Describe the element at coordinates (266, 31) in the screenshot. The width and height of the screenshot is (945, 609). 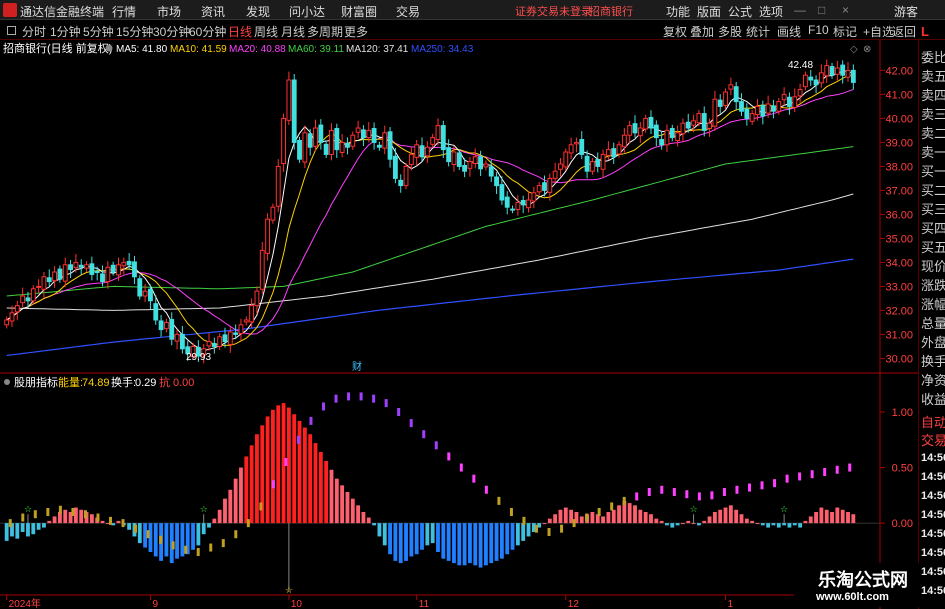
I see `period-weekly: 周线` at that location.